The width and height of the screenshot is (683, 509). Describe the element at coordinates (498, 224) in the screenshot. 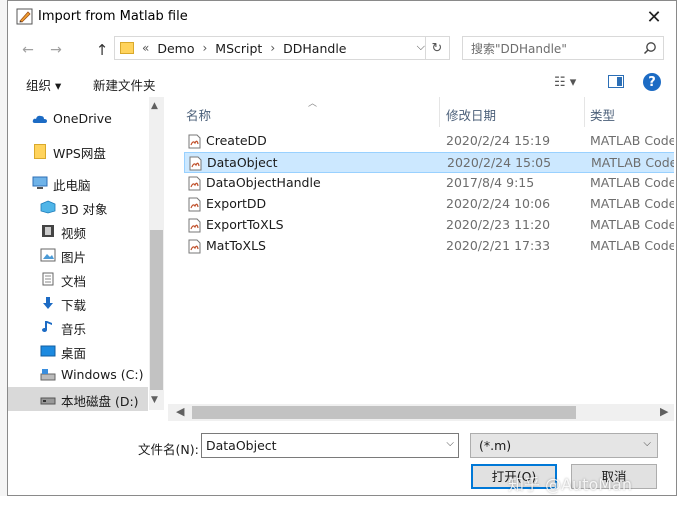

I see `file-date: 2020/2/23 11:20` at that location.